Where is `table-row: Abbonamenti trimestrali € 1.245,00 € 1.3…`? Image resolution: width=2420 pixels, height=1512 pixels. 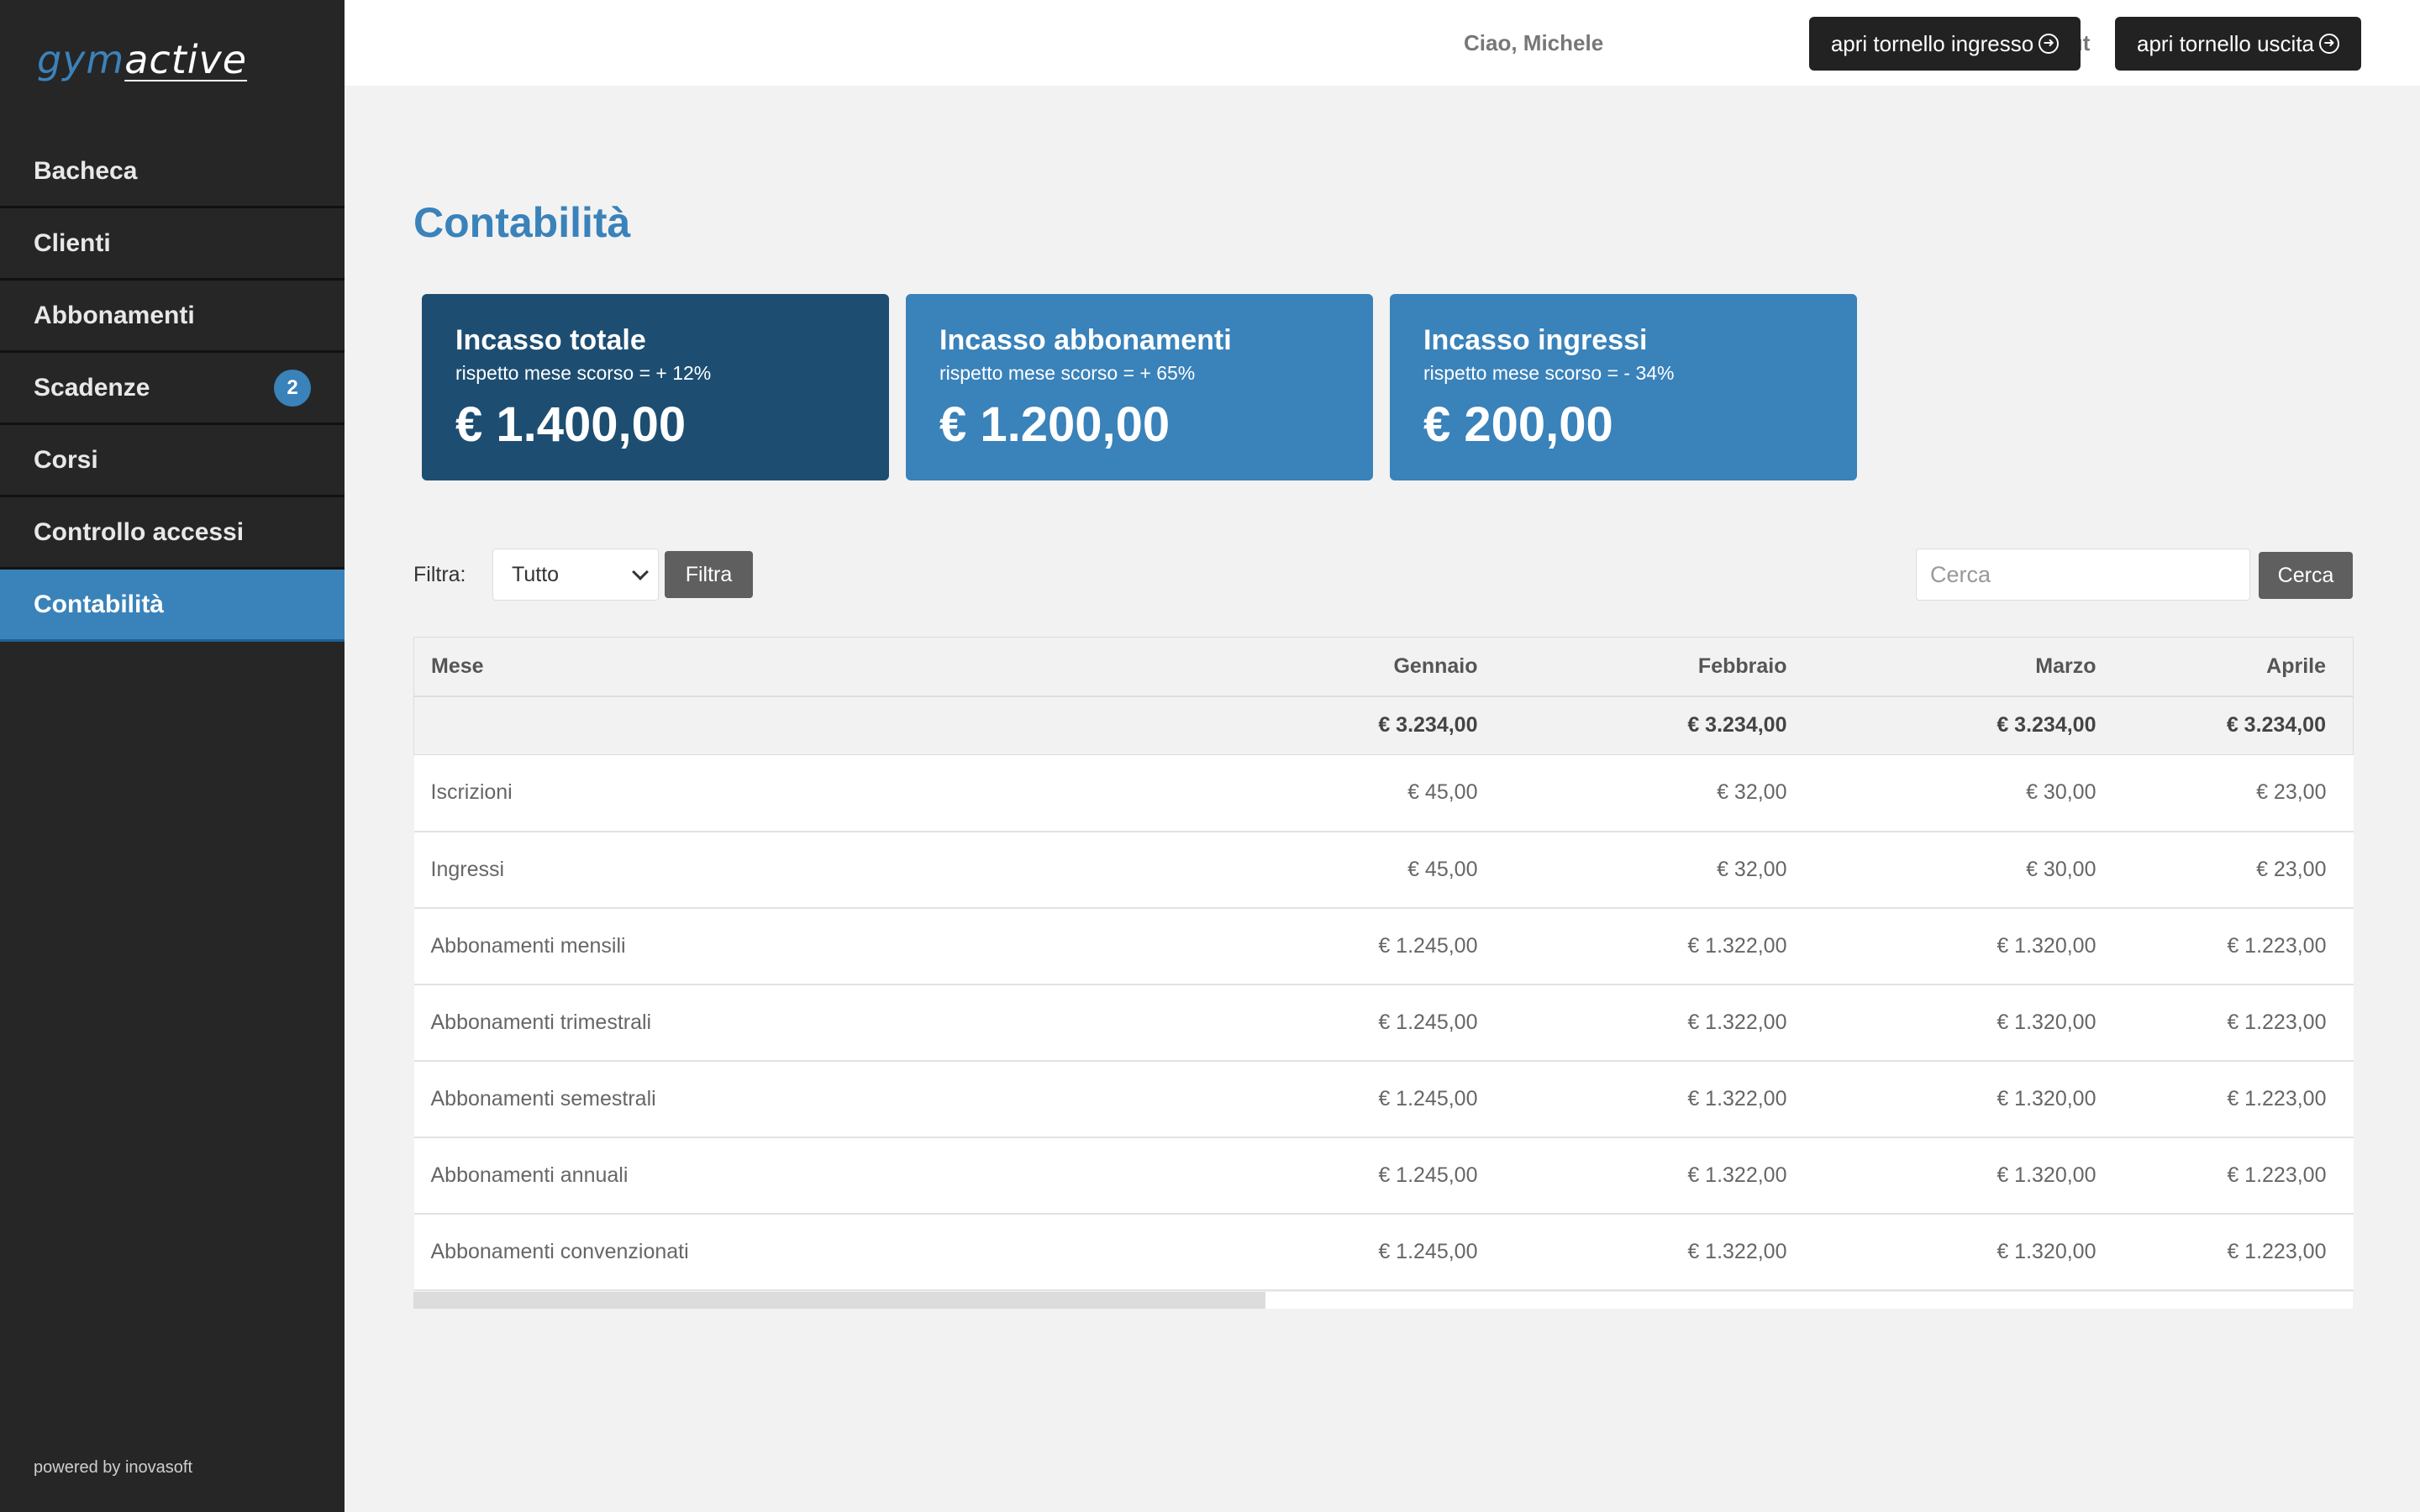 table-row: Abbonamenti trimestrali € 1.245,00 € 1.3… is located at coordinates (1383, 1022).